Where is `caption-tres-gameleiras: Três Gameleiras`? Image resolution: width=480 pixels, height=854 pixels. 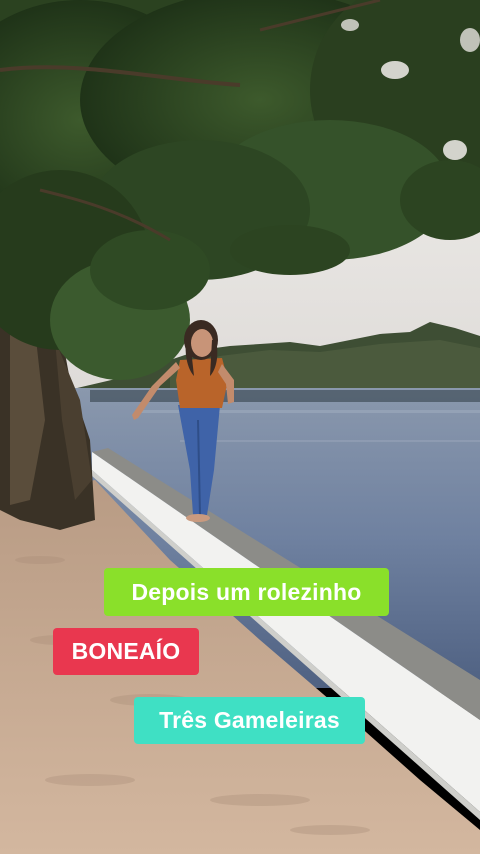 caption-tres-gameleiras: Três Gameleiras is located at coordinates (249, 720).